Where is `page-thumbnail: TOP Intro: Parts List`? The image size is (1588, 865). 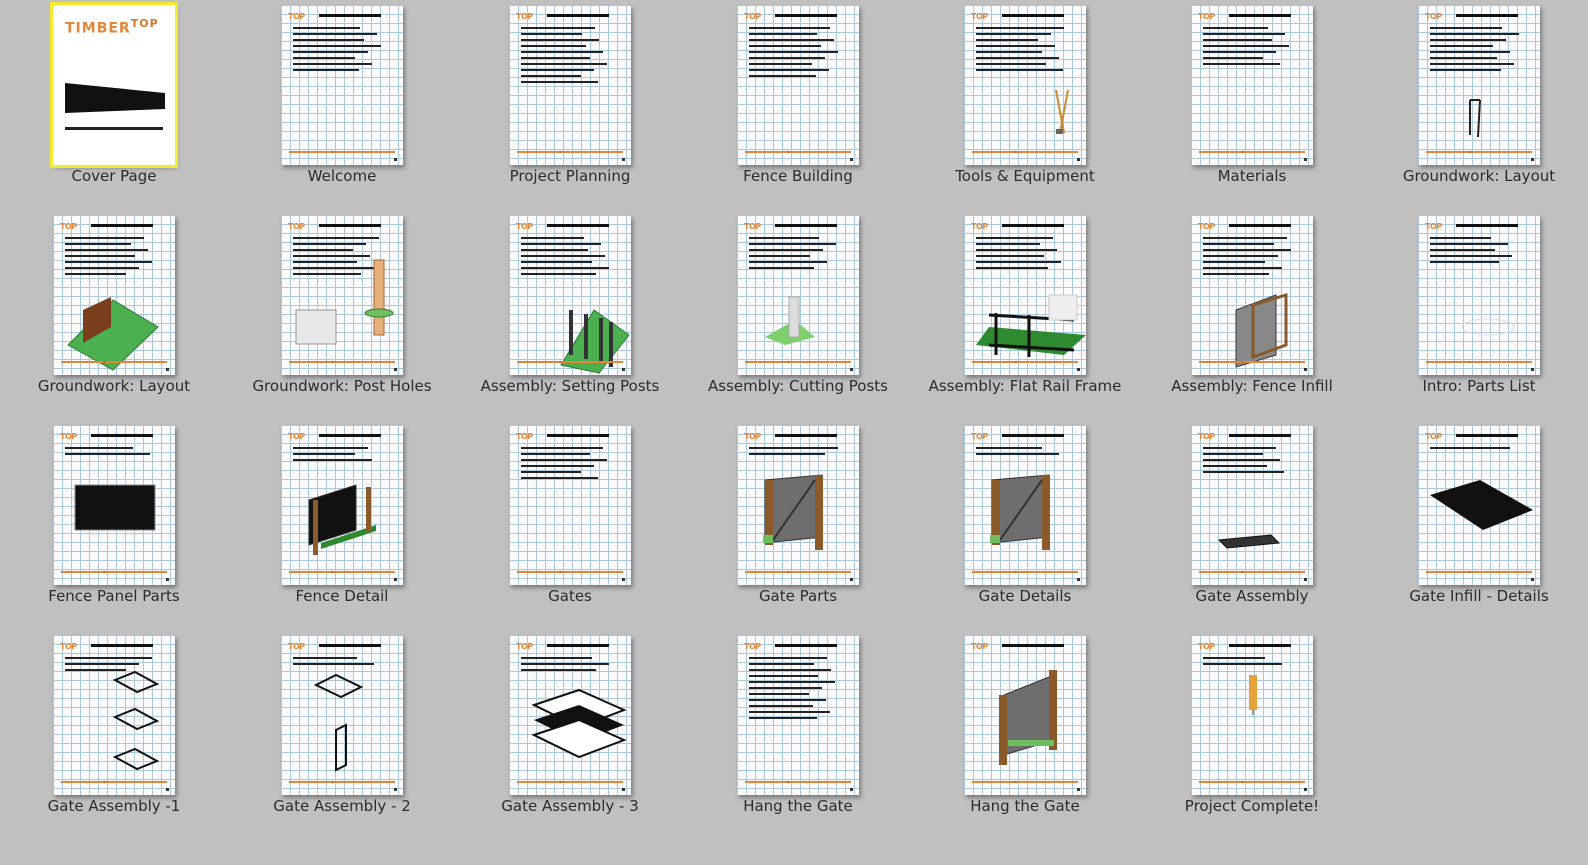 page-thumbnail: TOP Intro: Parts List is located at coordinates (1476, 315).